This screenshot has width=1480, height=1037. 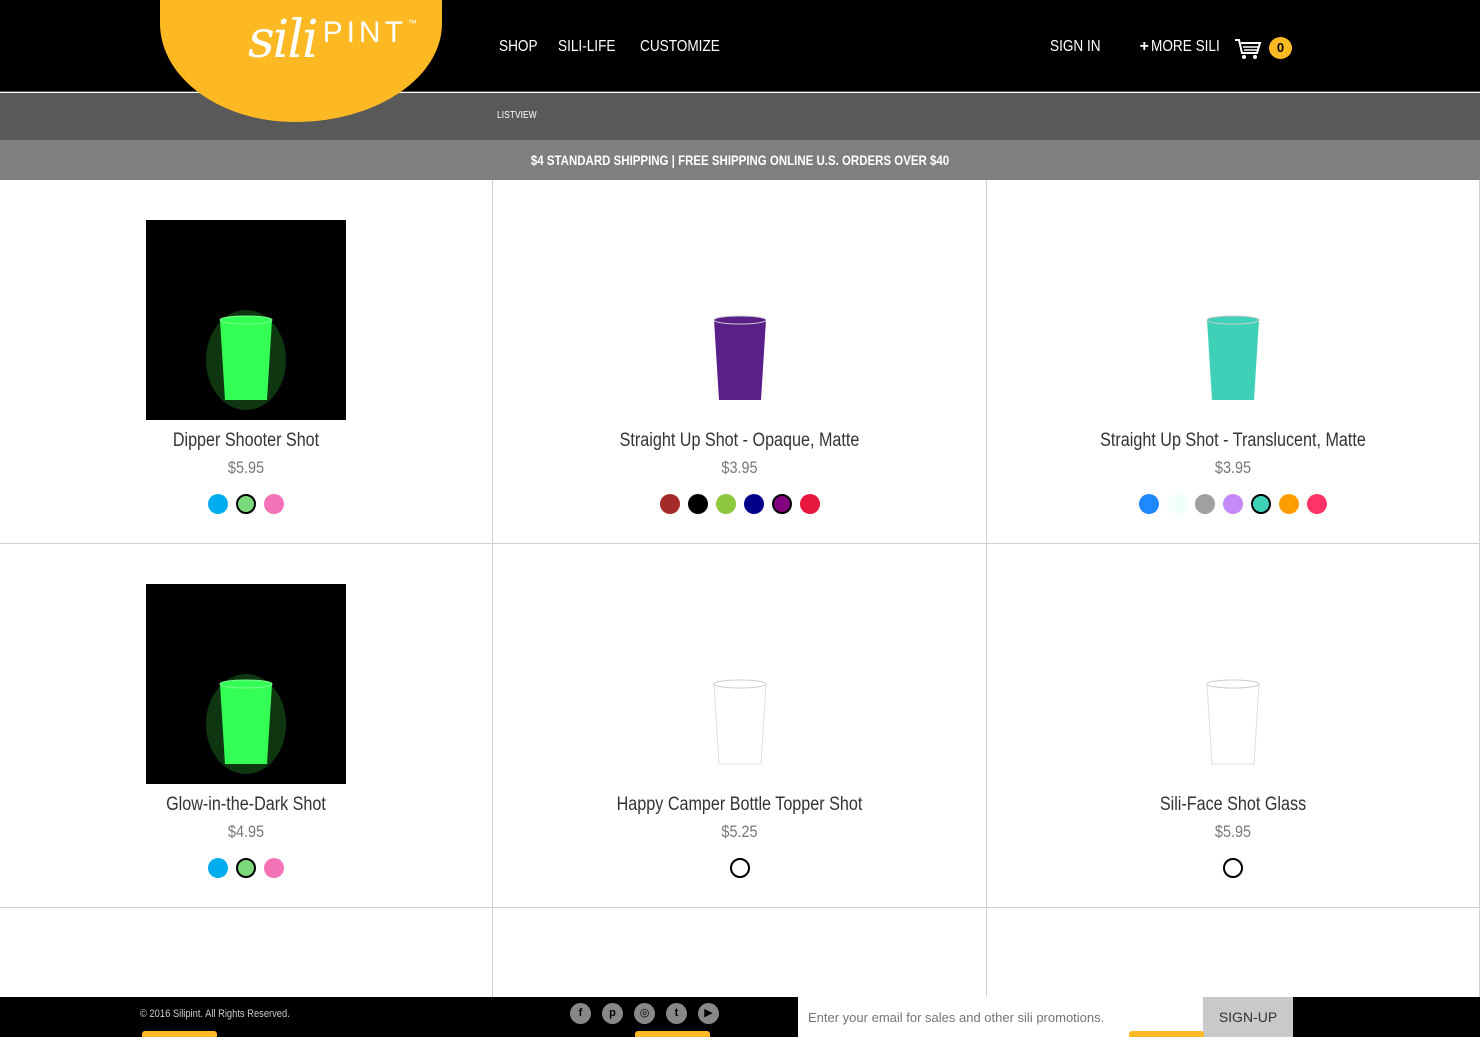 I want to click on youtube-icon: ▶, so click(x=708, y=1013).